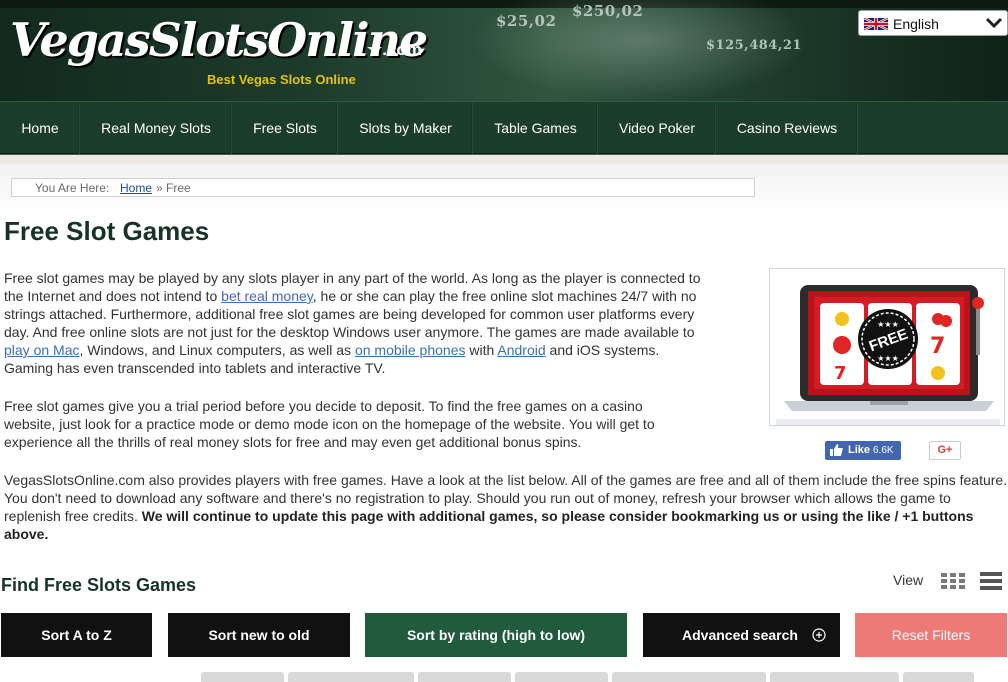  What do you see at coordinates (953, 581) in the screenshot?
I see `grid-view-icon` at bounding box center [953, 581].